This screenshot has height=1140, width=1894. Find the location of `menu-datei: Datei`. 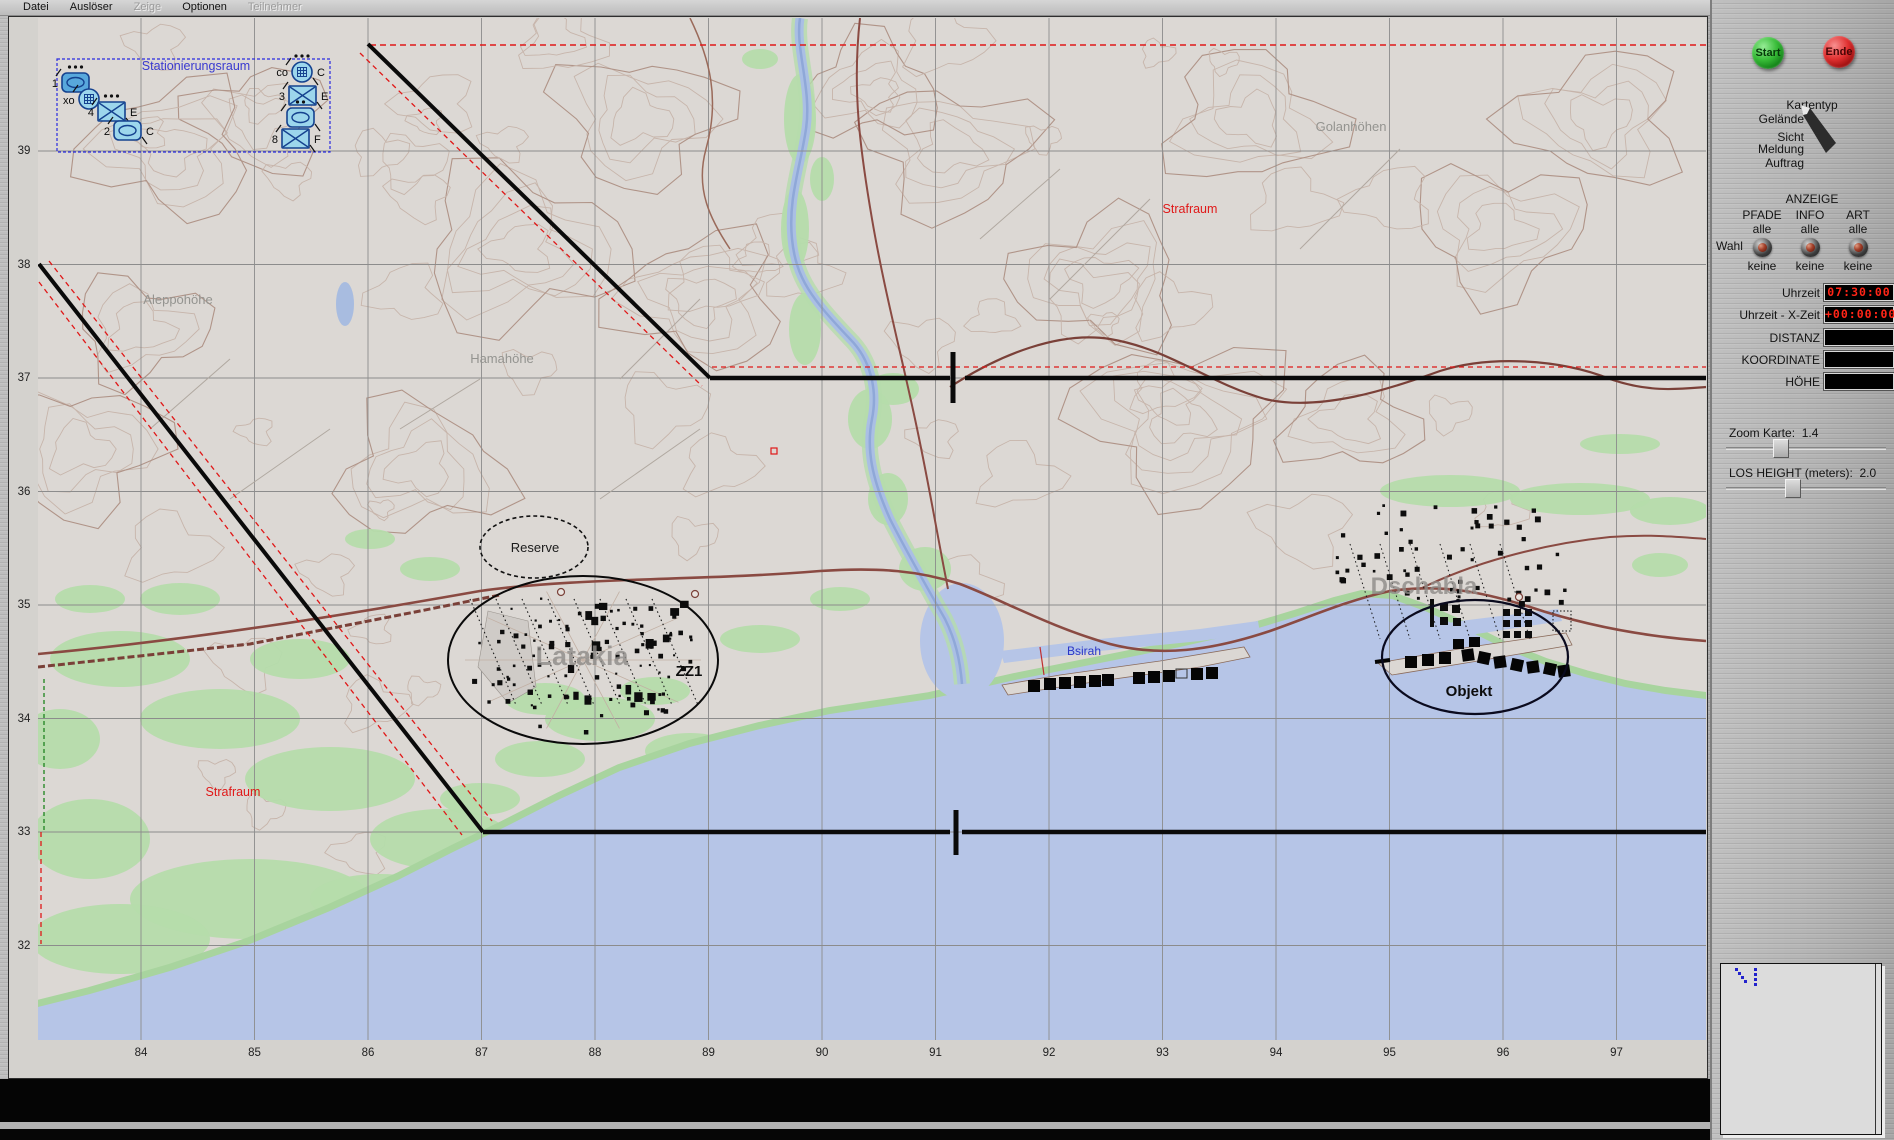

menu-datei: Datei is located at coordinates (36, 7).